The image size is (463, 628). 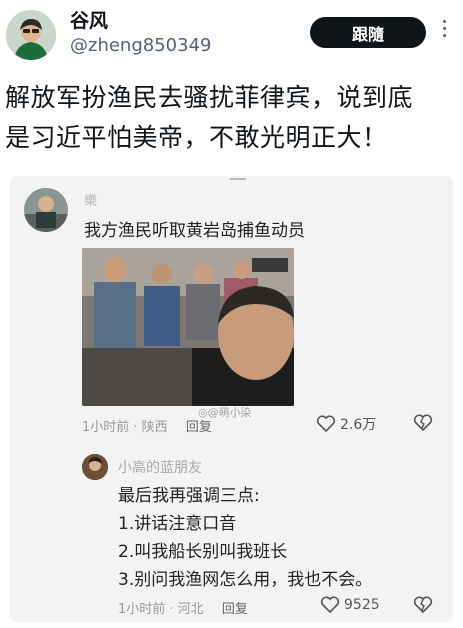 I want to click on follow-button: 跟隨, so click(x=368, y=32).